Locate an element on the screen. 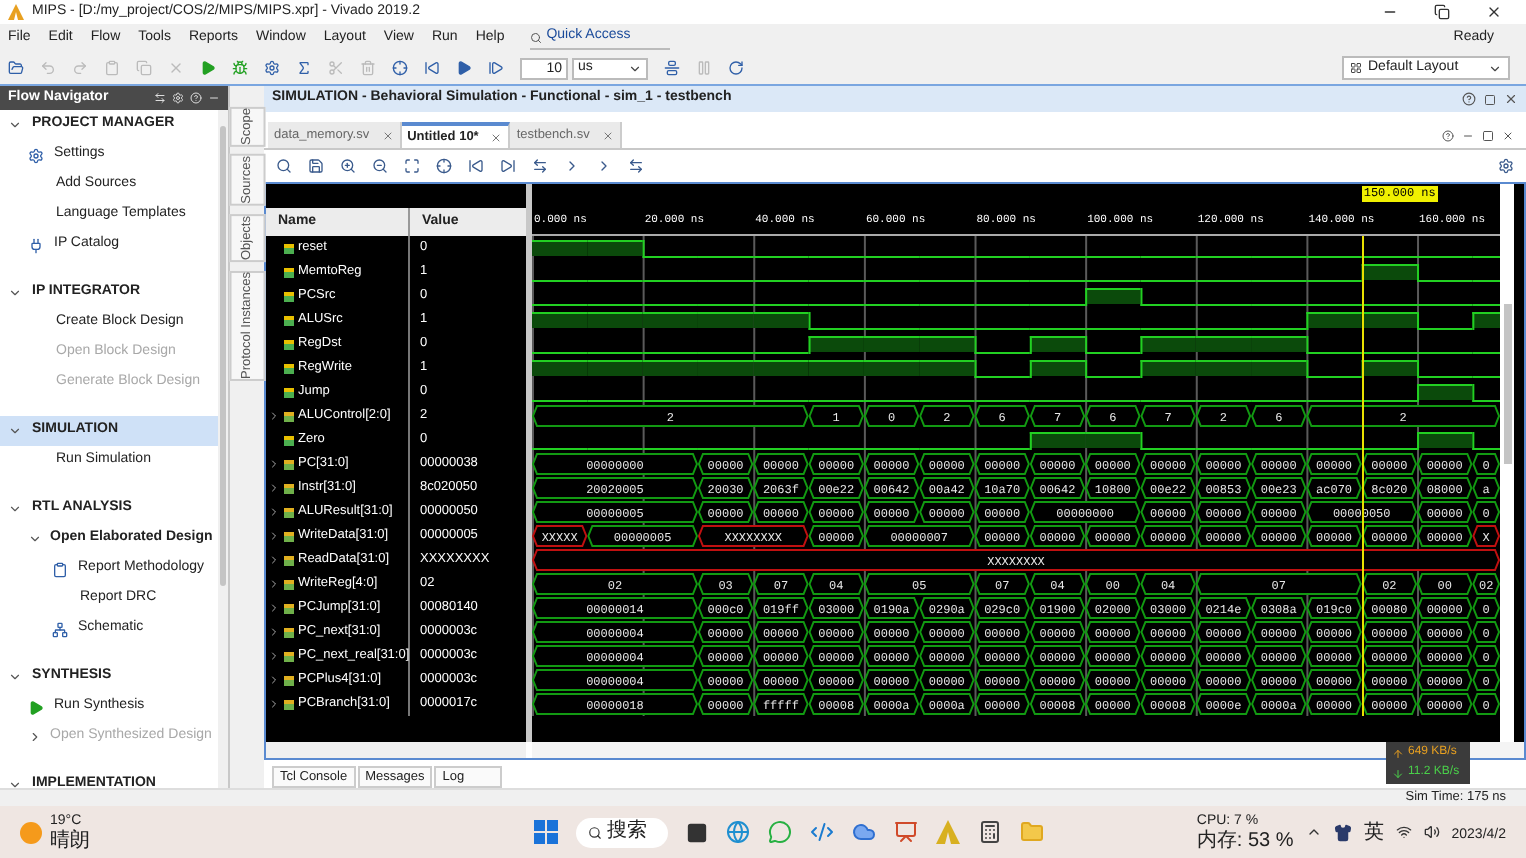  windows-icon is located at coordinates (545, 832).